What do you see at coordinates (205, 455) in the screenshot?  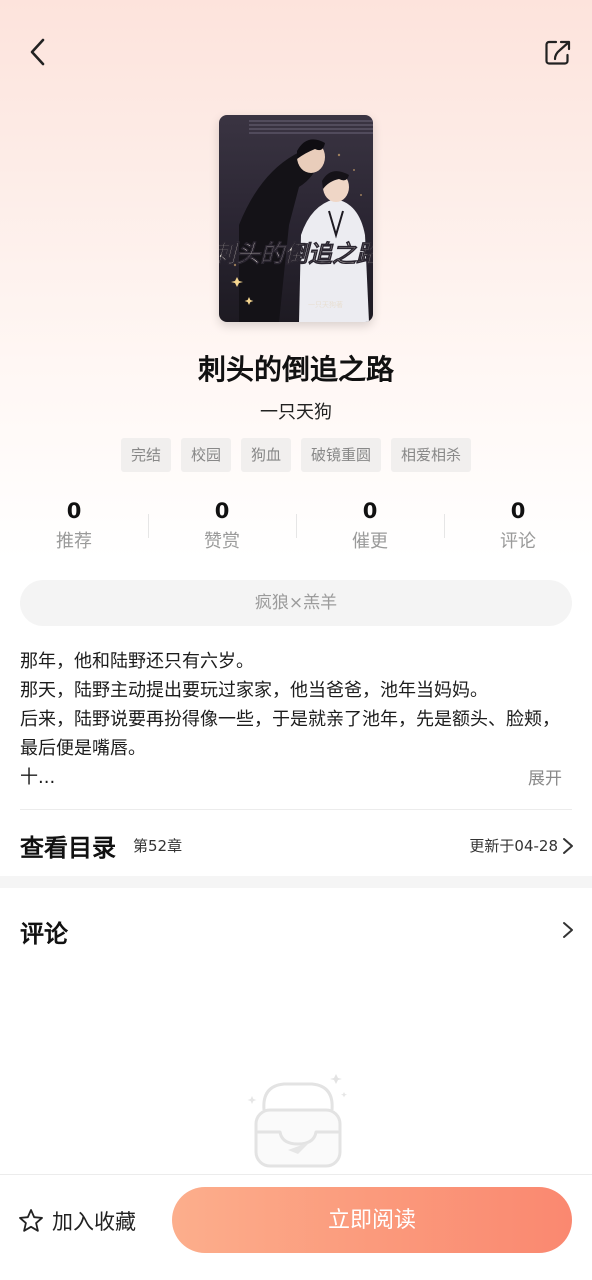 I see `tag-item: 校园` at bounding box center [205, 455].